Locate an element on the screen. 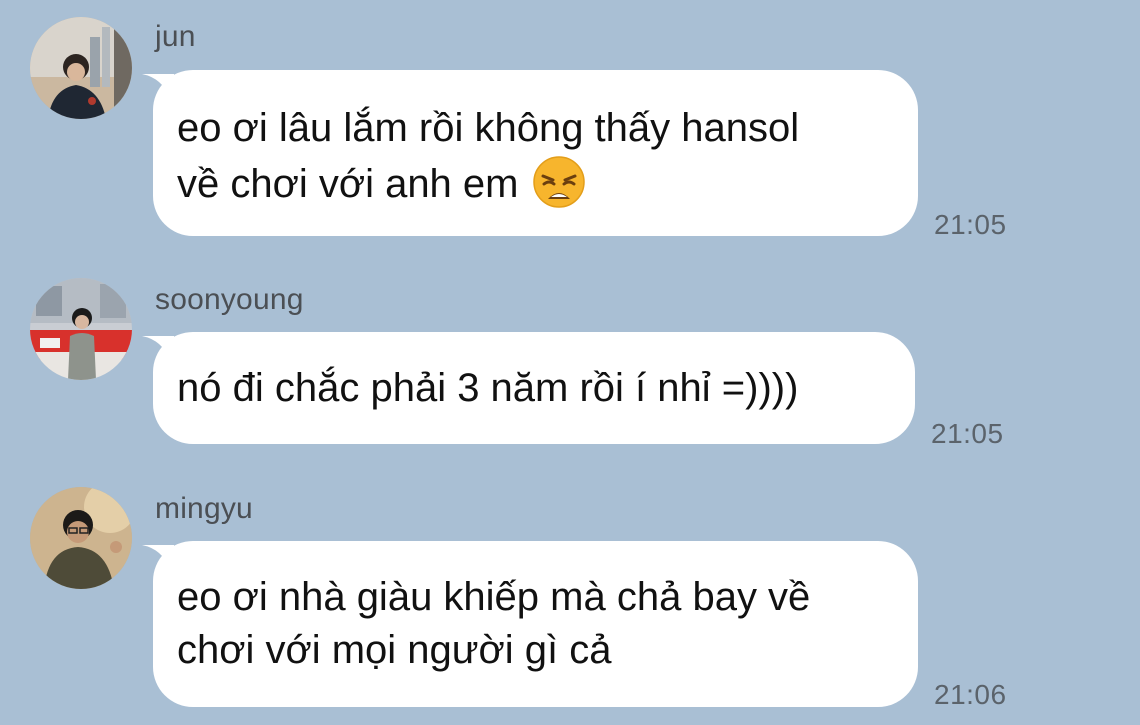 The width and height of the screenshot is (1140, 725). sender-name: mingyu is located at coordinates (204, 508).